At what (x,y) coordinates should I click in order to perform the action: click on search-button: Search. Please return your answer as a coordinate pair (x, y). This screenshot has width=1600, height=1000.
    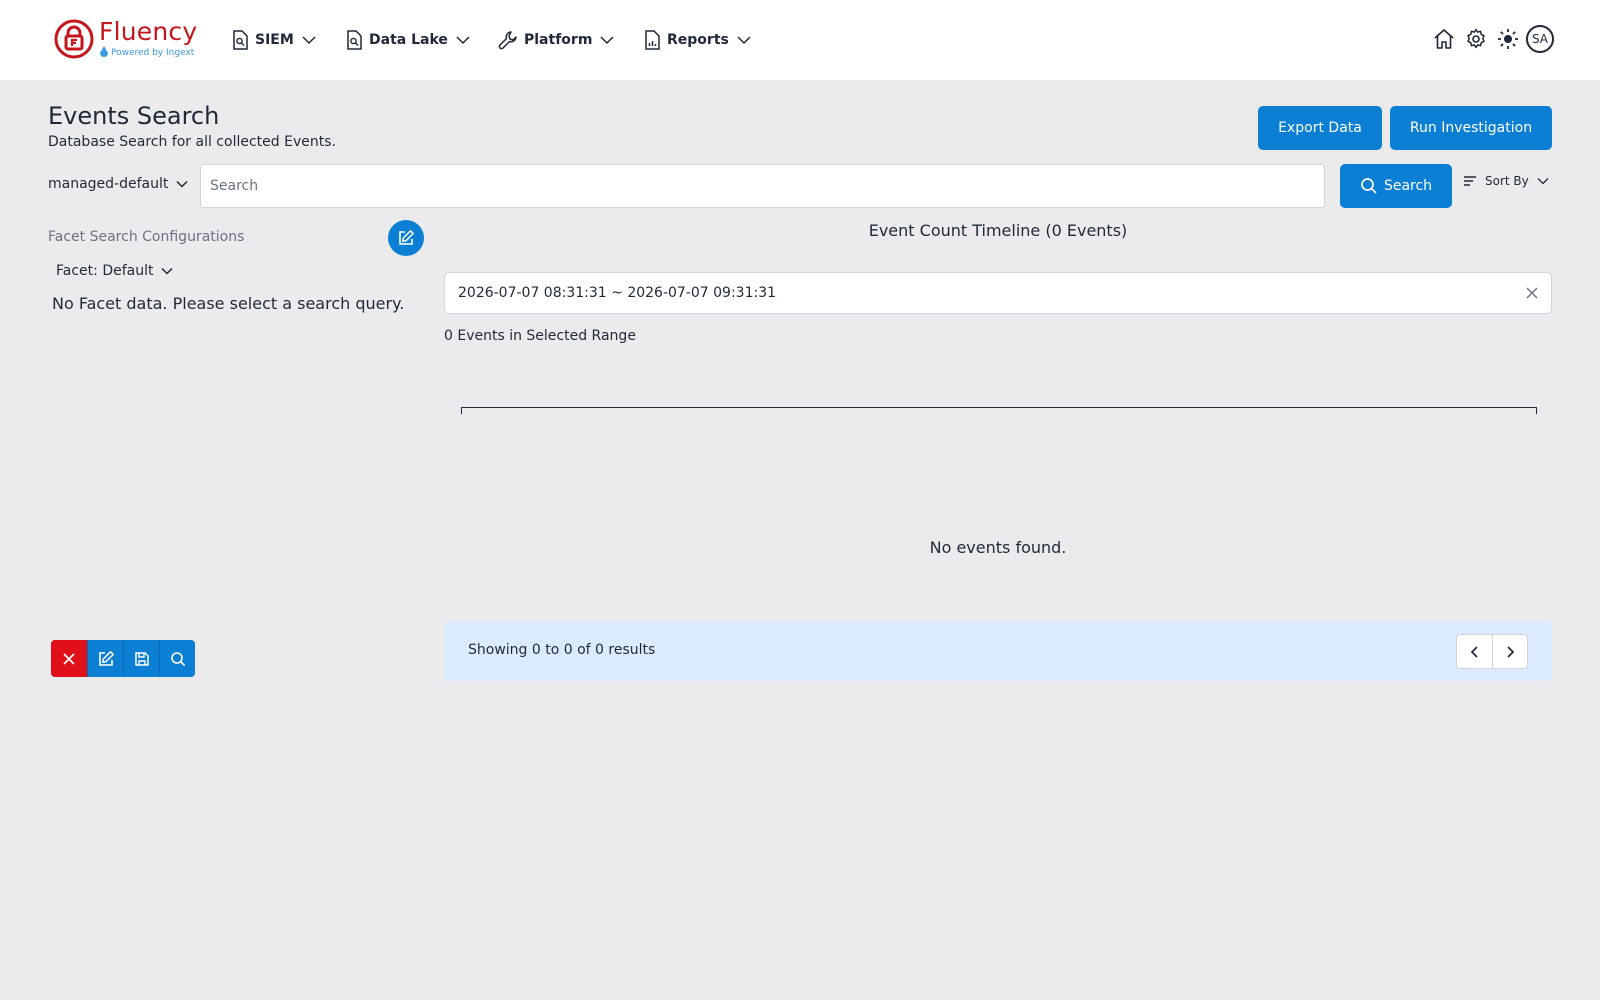
    Looking at the image, I should click on (1396, 186).